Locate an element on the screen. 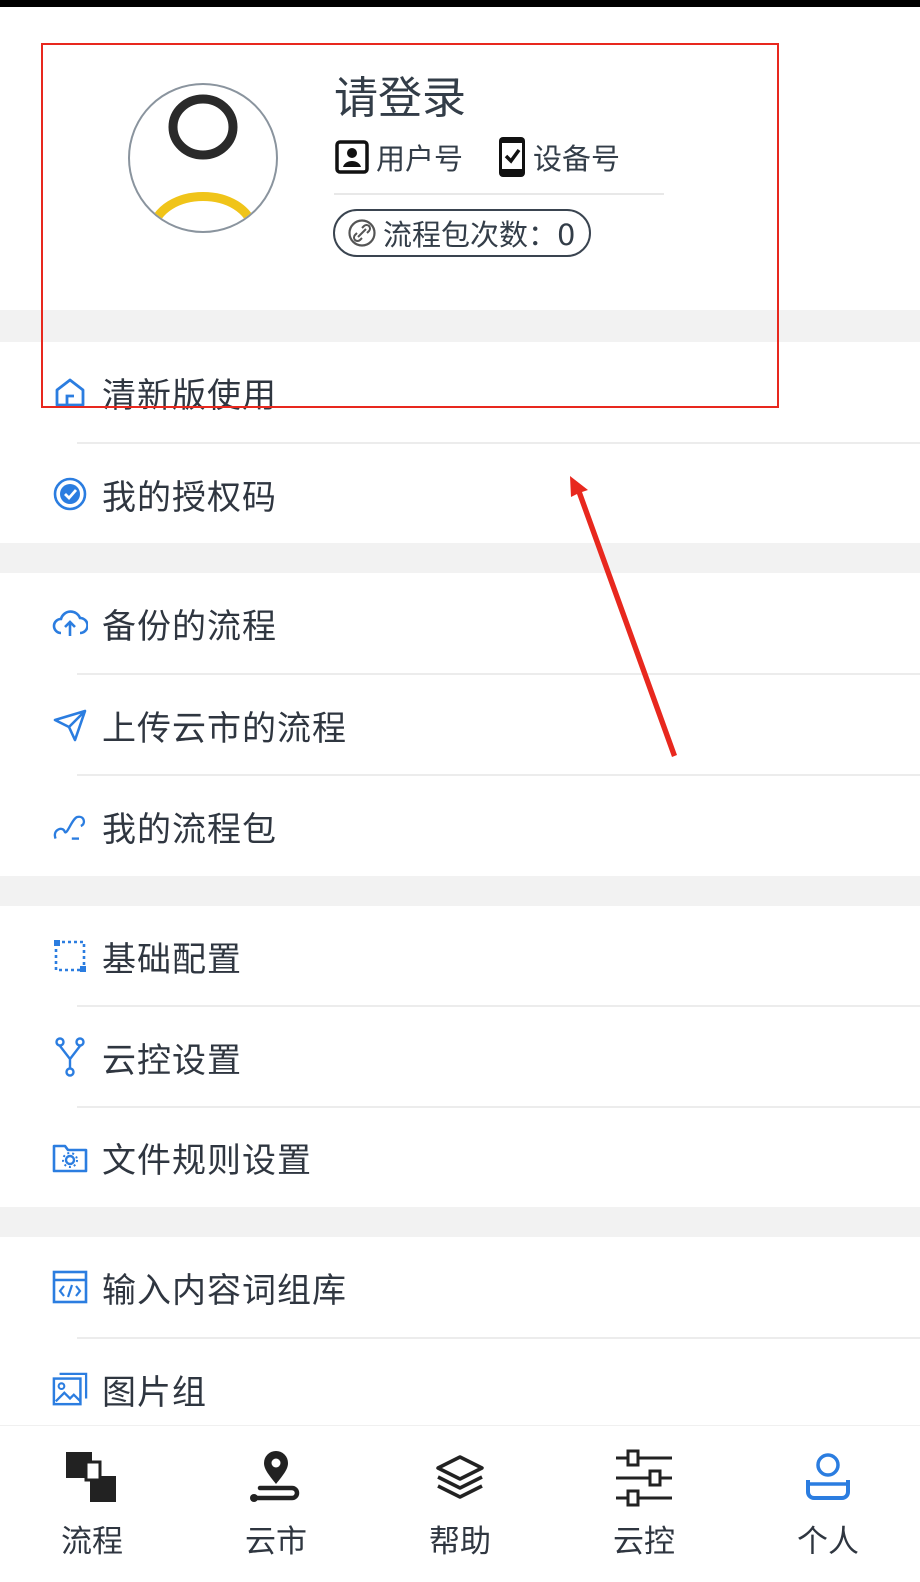  annotation-arrow-icon is located at coordinates (623, 616).